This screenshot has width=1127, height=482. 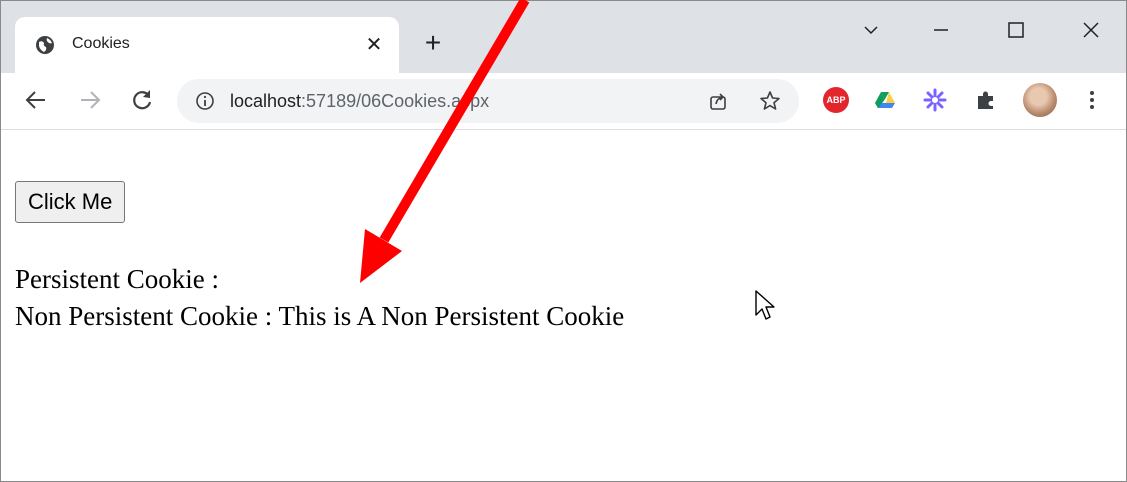 I want to click on persistent-cookie-label: Persistent Cookie :, so click(x=117, y=279).